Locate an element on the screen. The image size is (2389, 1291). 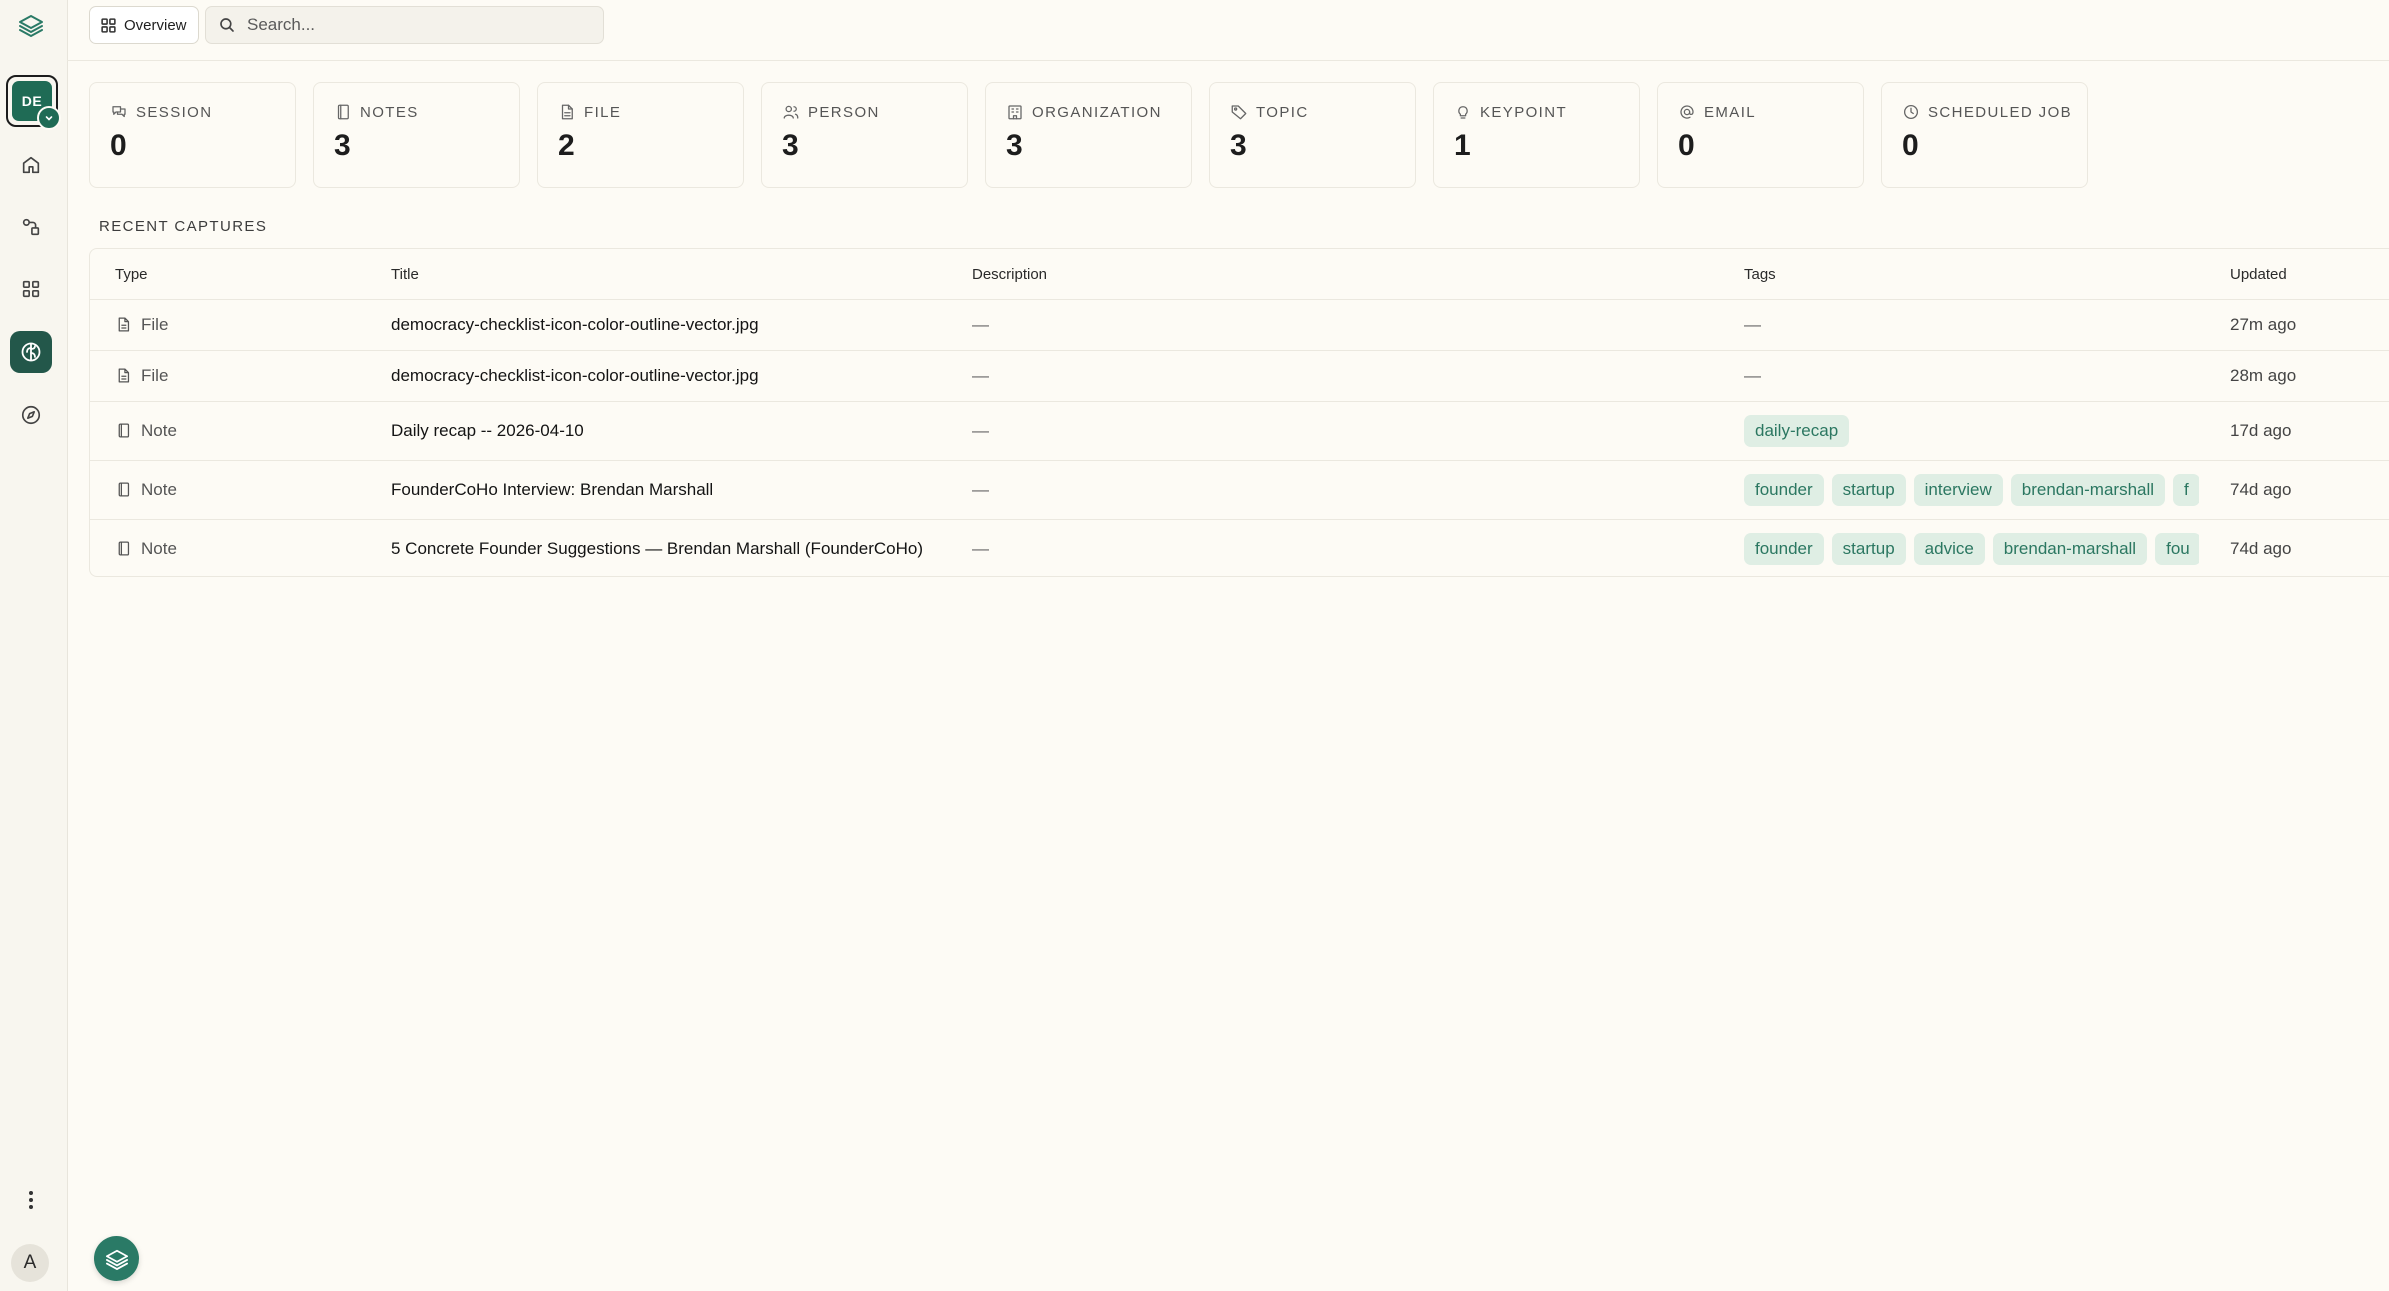
compass-icon is located at coordinates (31, 415).